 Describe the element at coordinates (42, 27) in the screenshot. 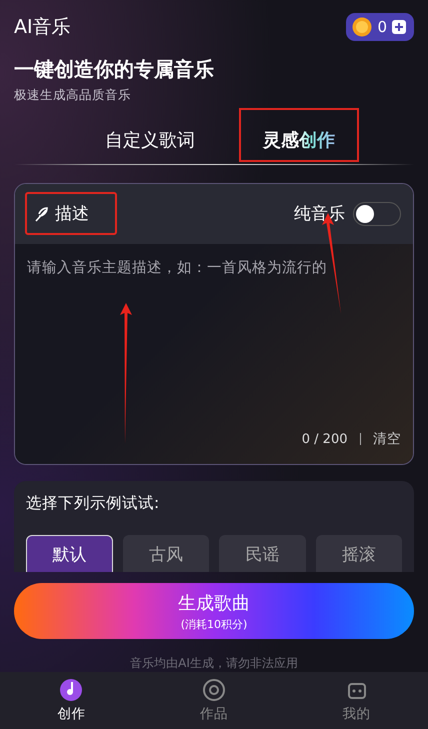

I see `app-title: AI音乐` at that location.